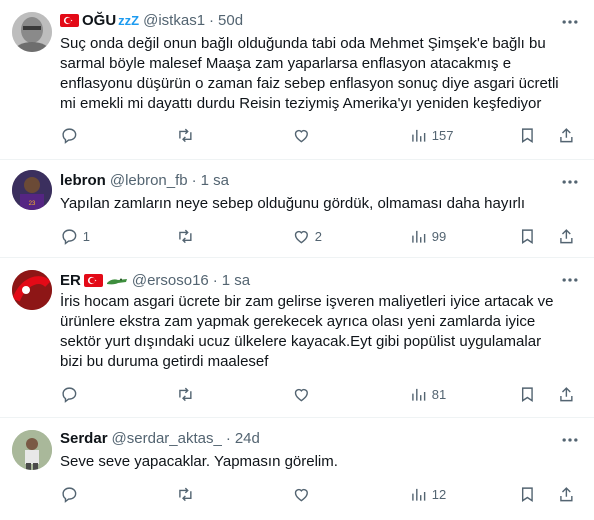 The image size is (594, 520). What do you see at coordinates (317, 135) in the screenshot?
I see `tweet-actions: 157` at bounding box center [317, 135].